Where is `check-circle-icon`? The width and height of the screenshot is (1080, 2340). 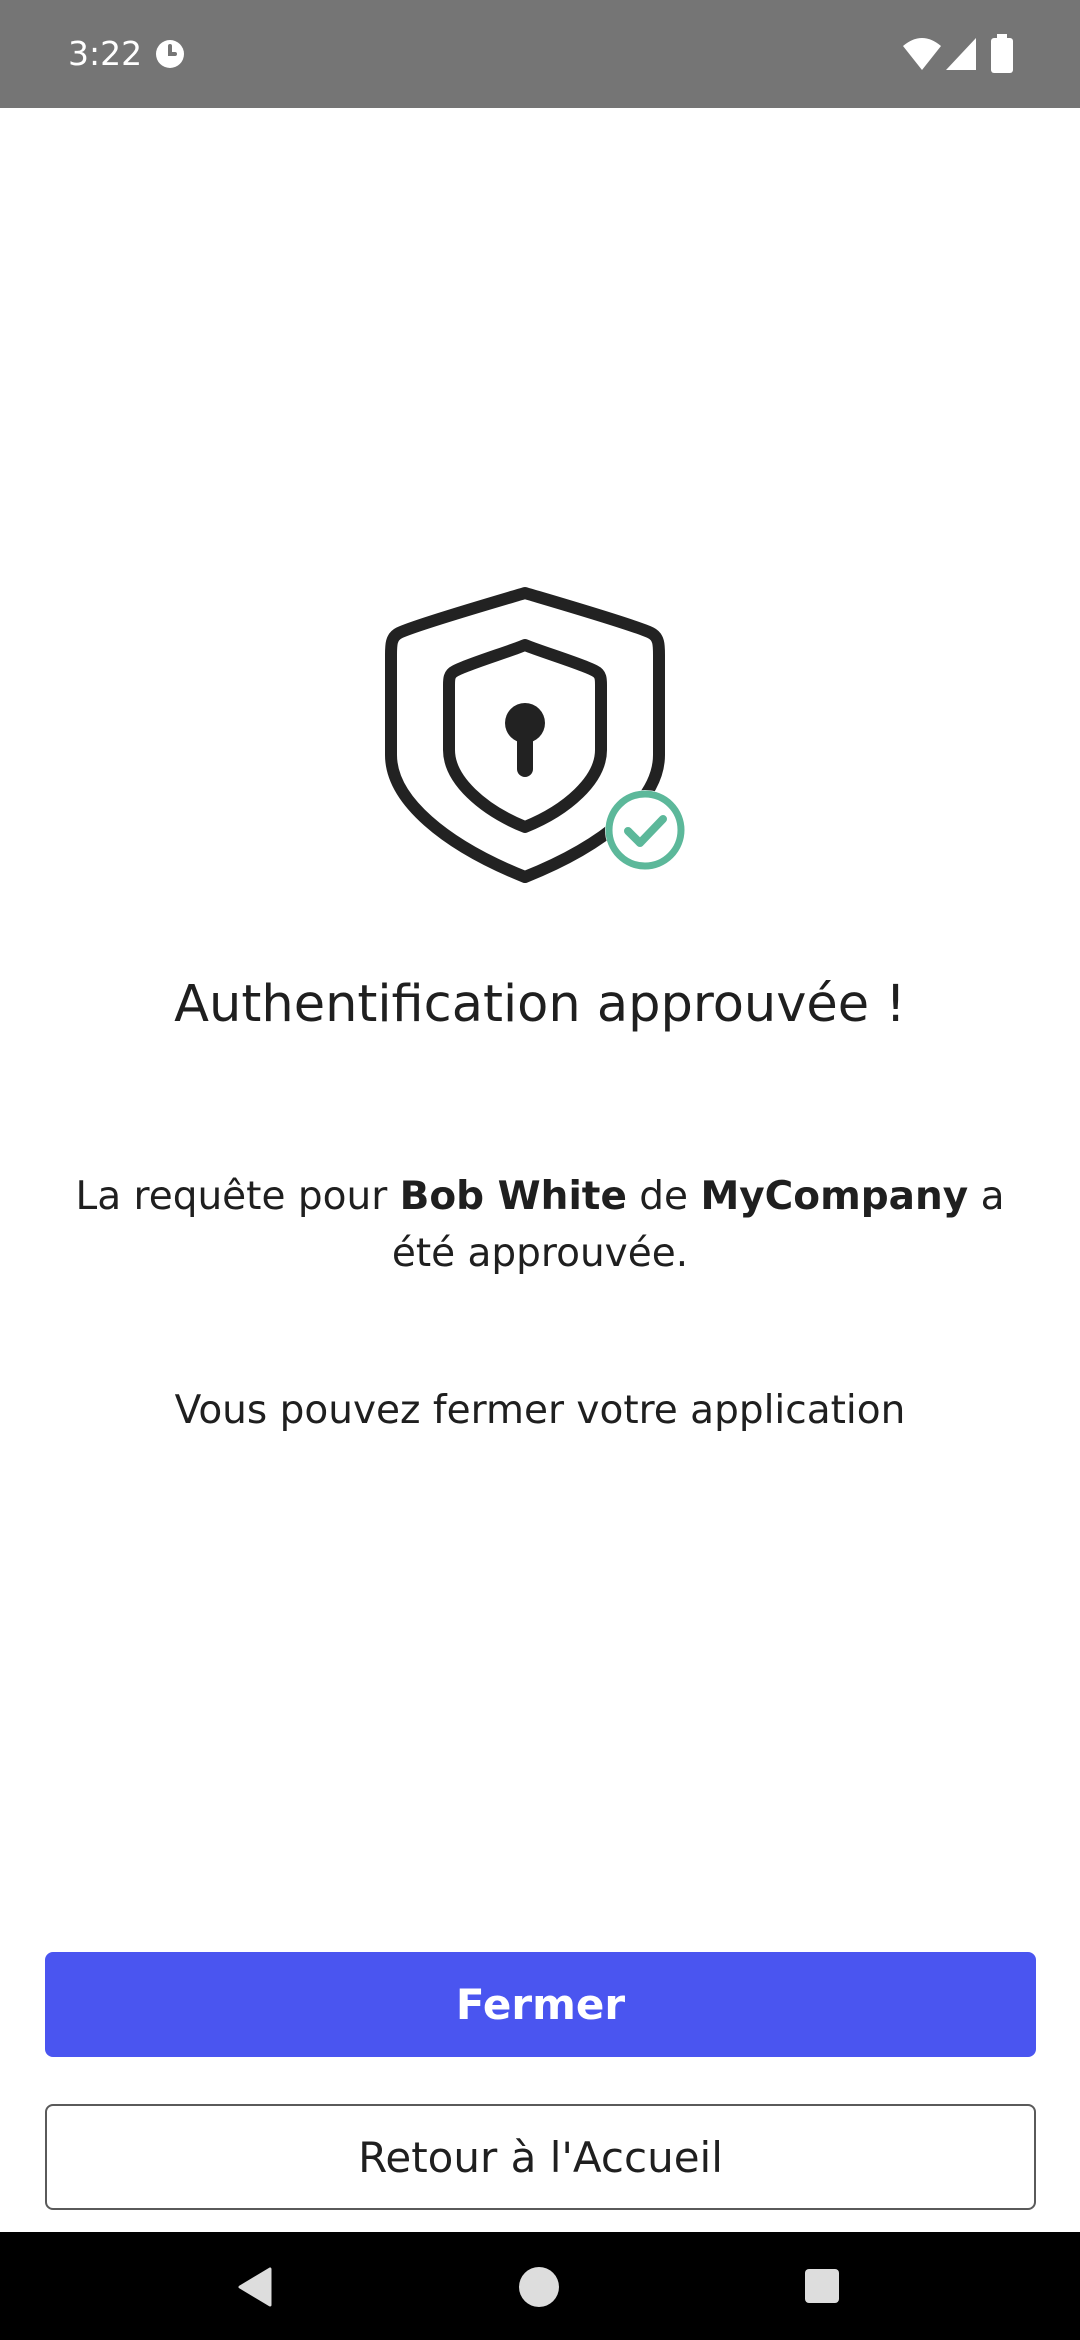
check-circle-icon is located at coordinates (645, 830).